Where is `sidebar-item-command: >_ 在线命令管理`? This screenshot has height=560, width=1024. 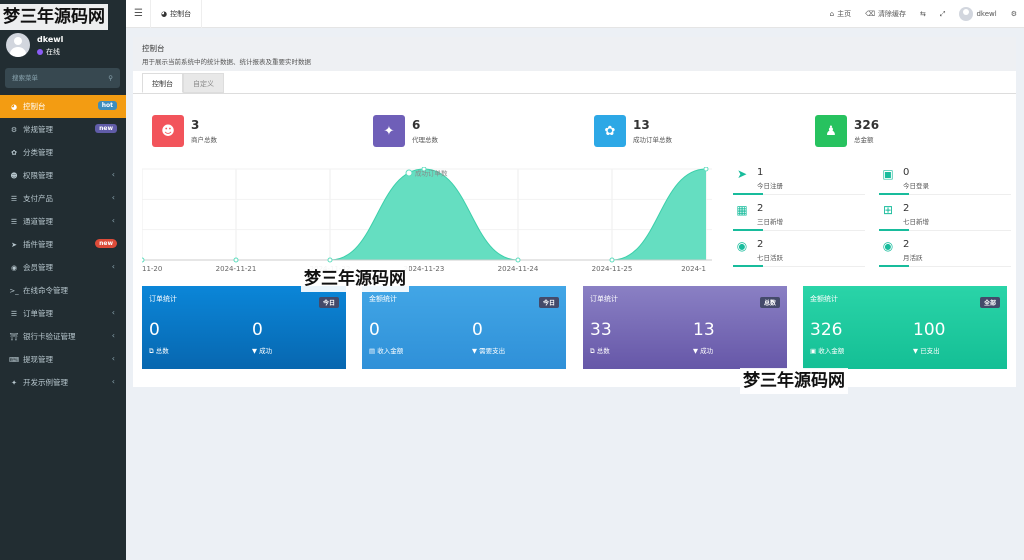
sidebar-item-command: >_ 在线命令管理 is located at coordinates (63, 290).